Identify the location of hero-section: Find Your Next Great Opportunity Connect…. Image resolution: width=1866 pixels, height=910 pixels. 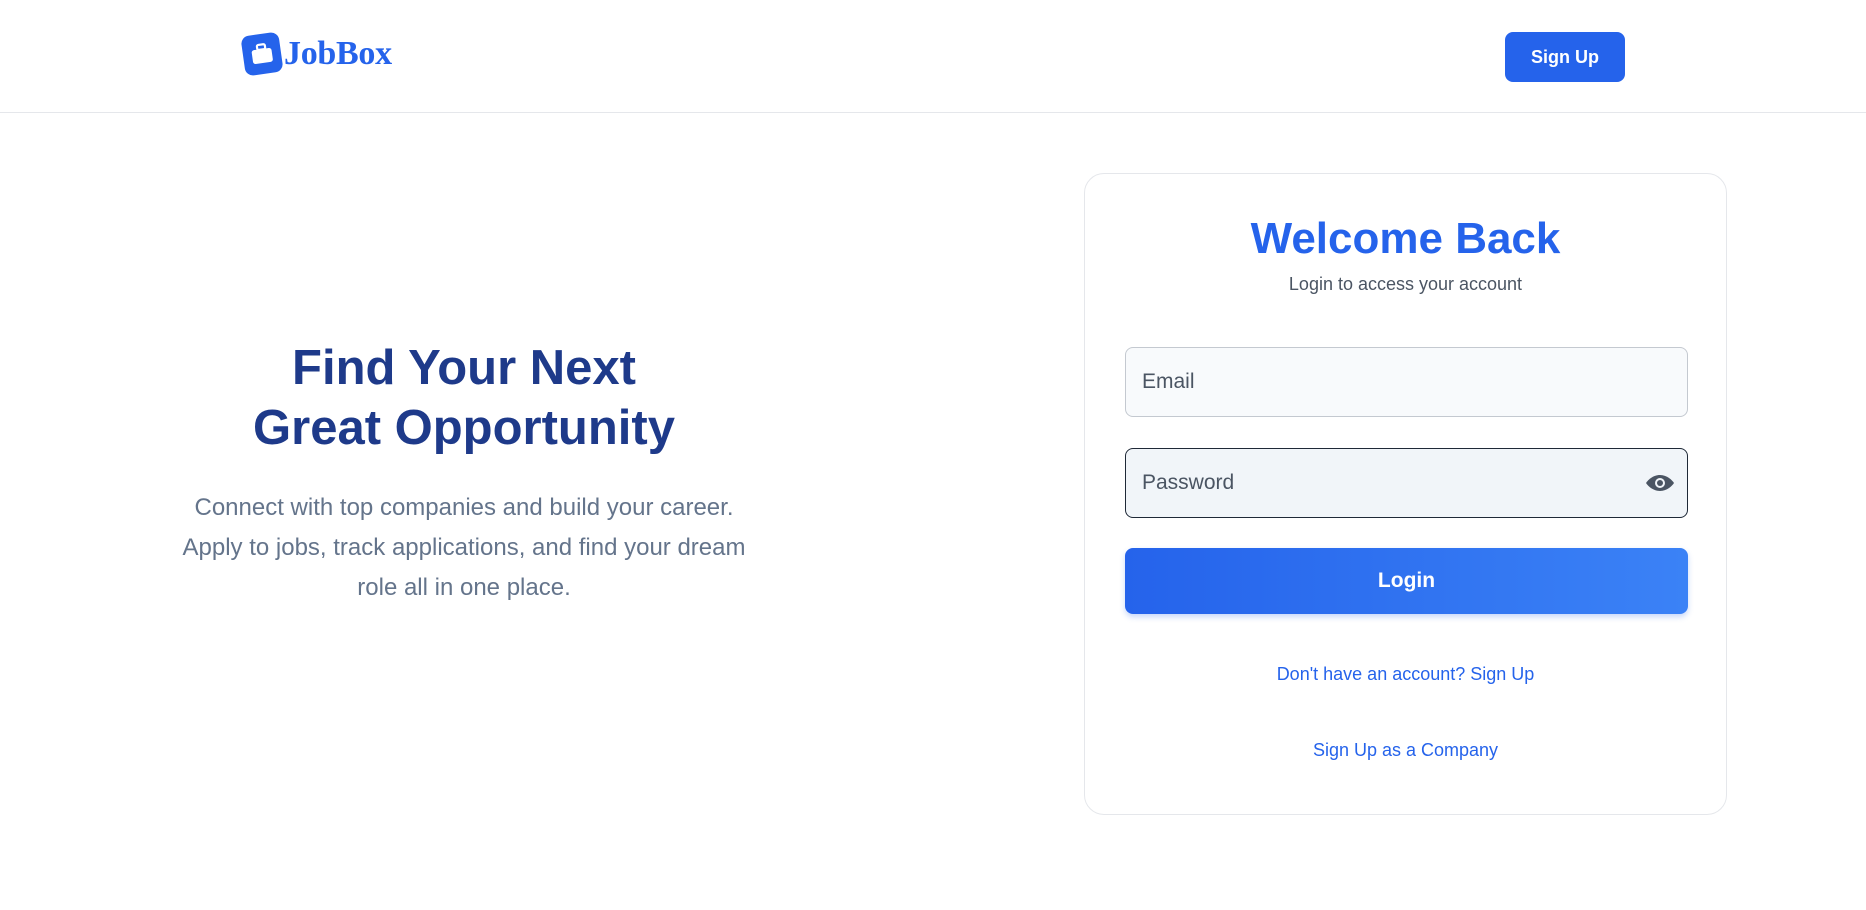
(464, 473).